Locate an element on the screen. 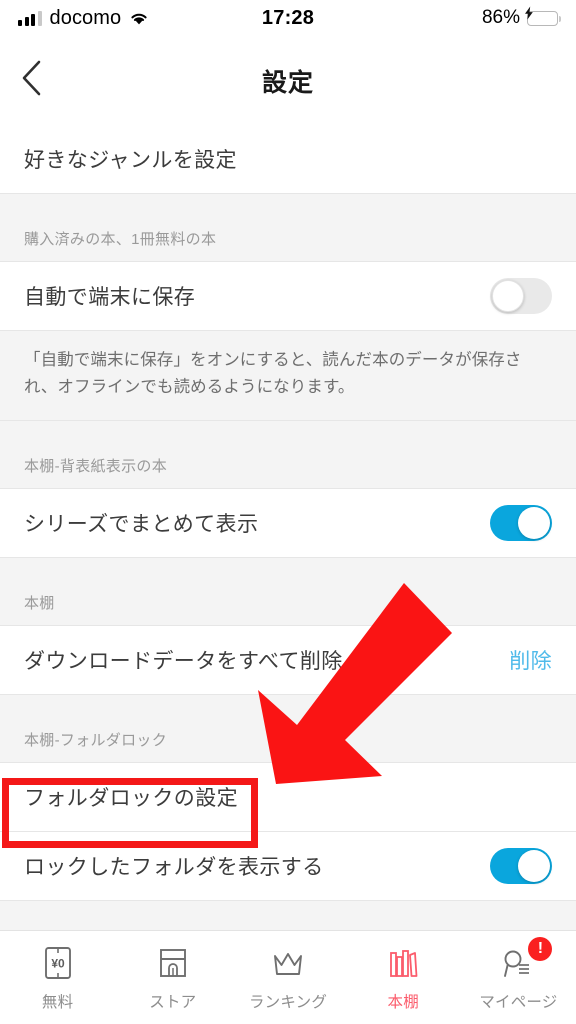 The image size is (576, 1024). section-header-shelf: 本棚 is located at coordinates (288, 592).